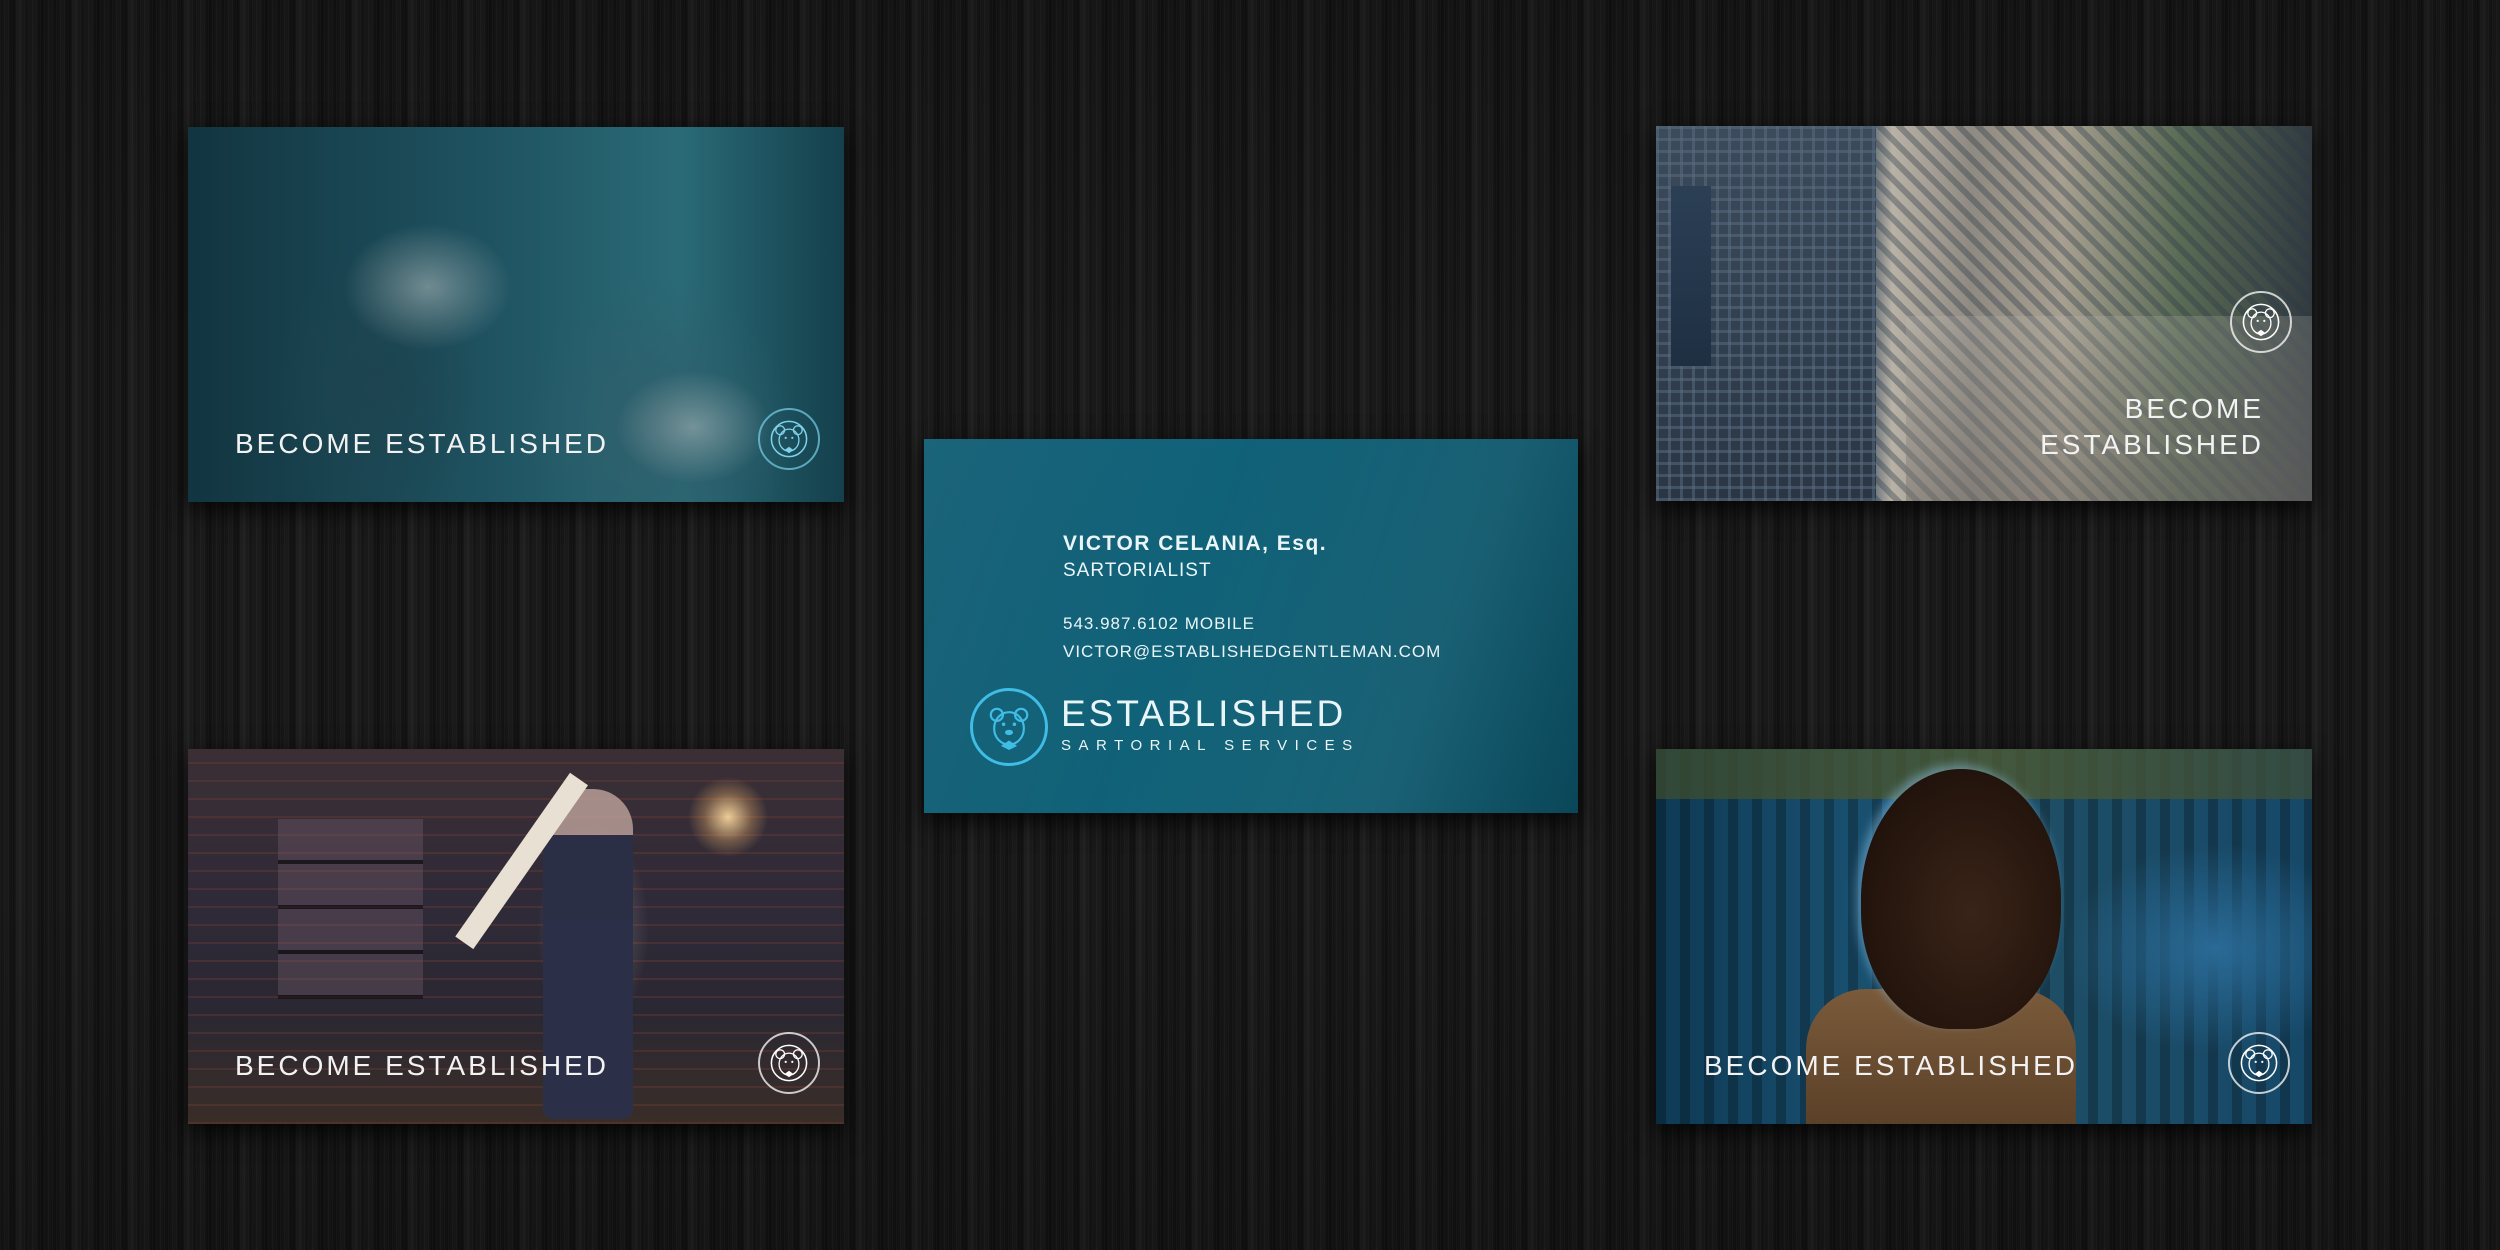 This screenshot has height=1250, width=2500. I want to click on brand-subtitle: SARTORIAL SERVICES, so click(1210, 745).